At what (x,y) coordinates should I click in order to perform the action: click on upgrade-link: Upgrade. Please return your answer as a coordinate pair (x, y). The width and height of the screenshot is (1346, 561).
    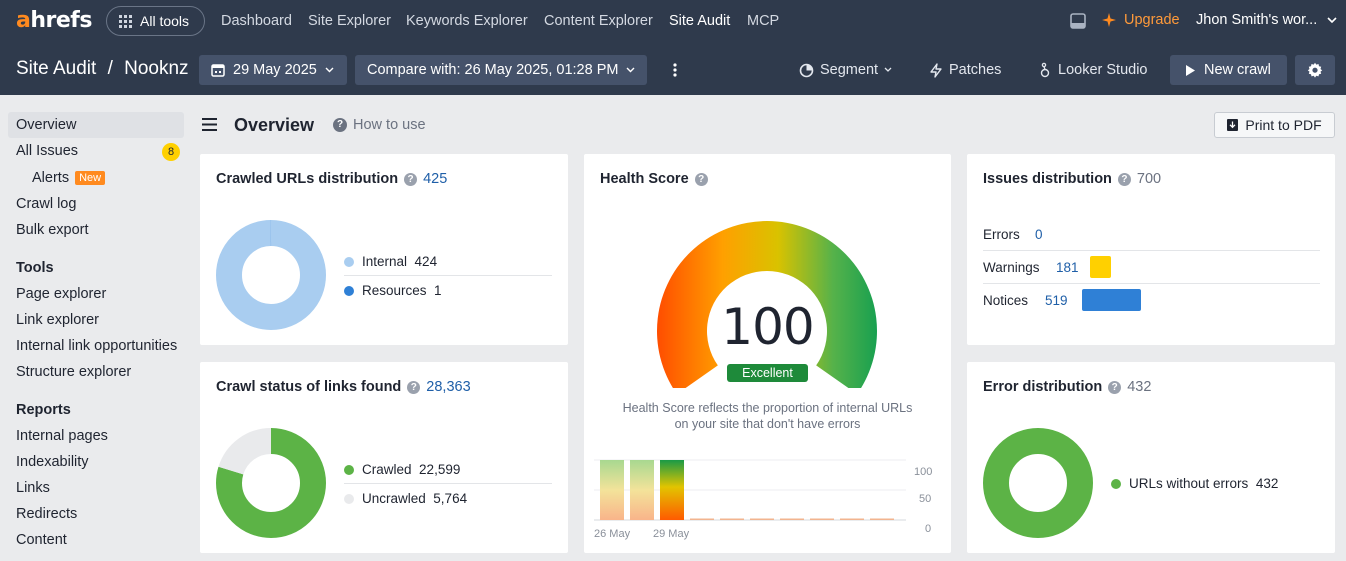
    Looking at the image, I should click on (1152, 20).